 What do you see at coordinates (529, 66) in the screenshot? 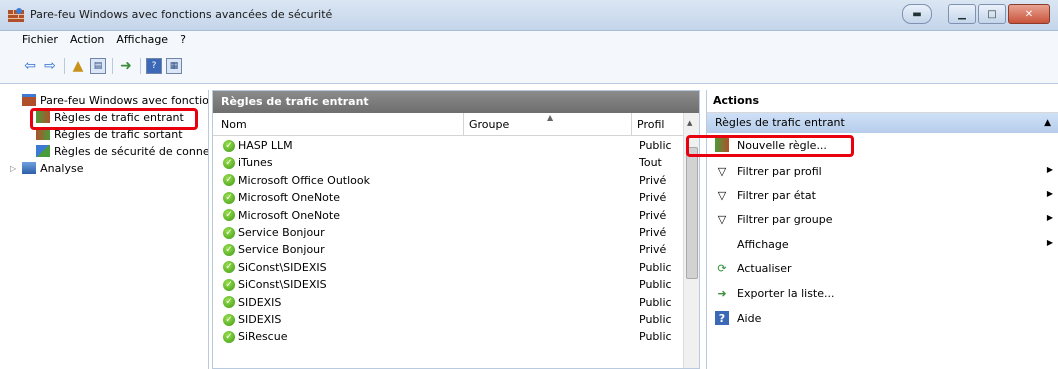
I see `toolbar: ⇦ ⇨ ▲ ▤ ➜ ? ▦` at bounding box center [529, 66].